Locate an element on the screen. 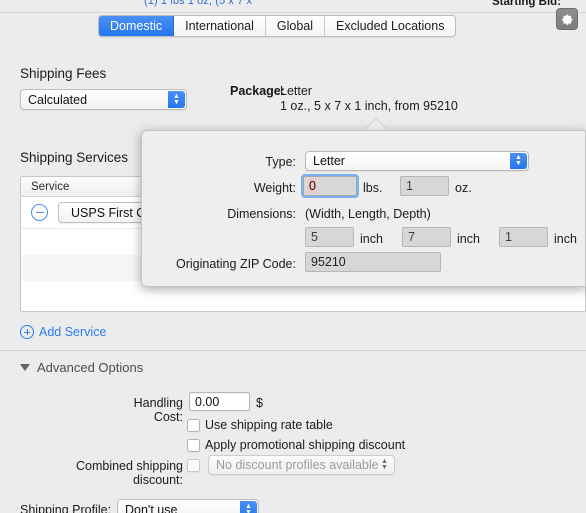 The image size is (586, 513). dimension-depth-unit: inch is located at coordinates (565, 239).